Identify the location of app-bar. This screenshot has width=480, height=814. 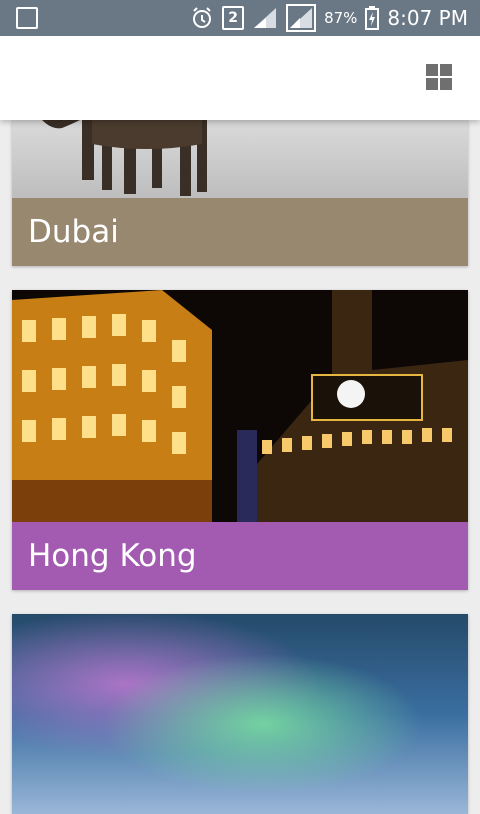
(240, 78).